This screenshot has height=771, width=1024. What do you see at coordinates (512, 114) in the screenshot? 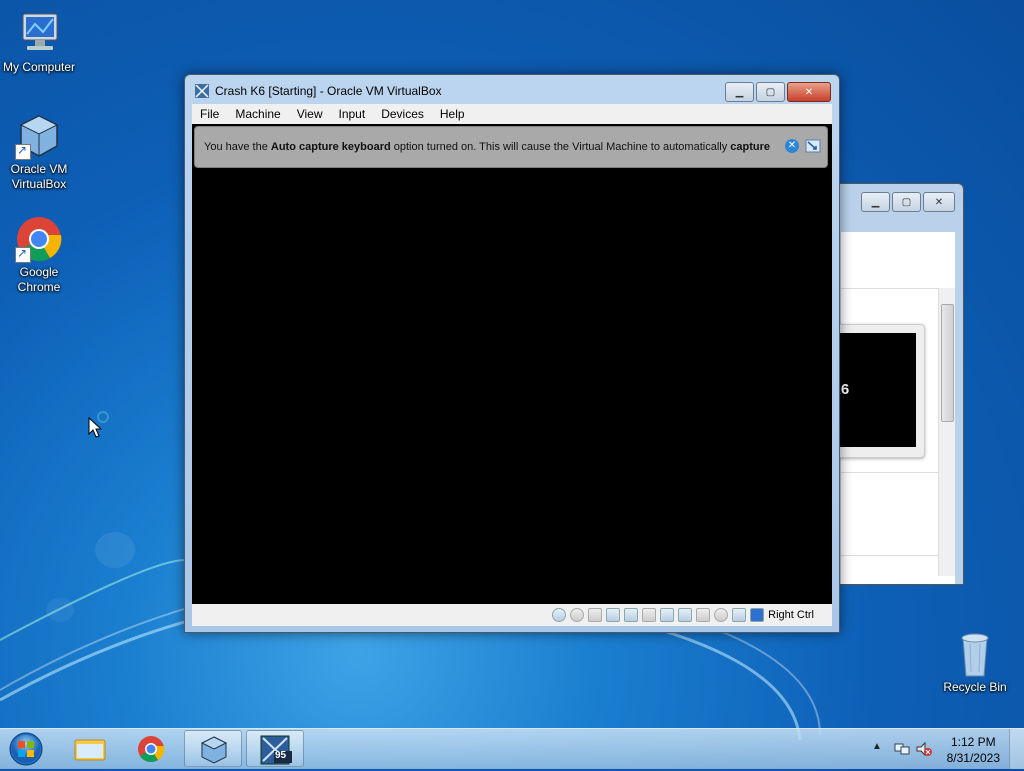
I see `menu-bar: File Machine View Input Devices Help` at bounding box center [512, 114].